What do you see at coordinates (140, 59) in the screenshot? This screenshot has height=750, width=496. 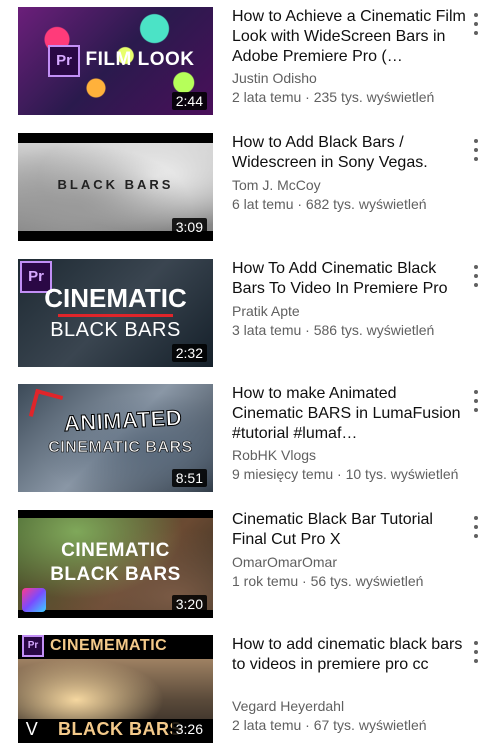 I see `thumbnail-caption: FILM LOOK` at bounding box center [140, 59].